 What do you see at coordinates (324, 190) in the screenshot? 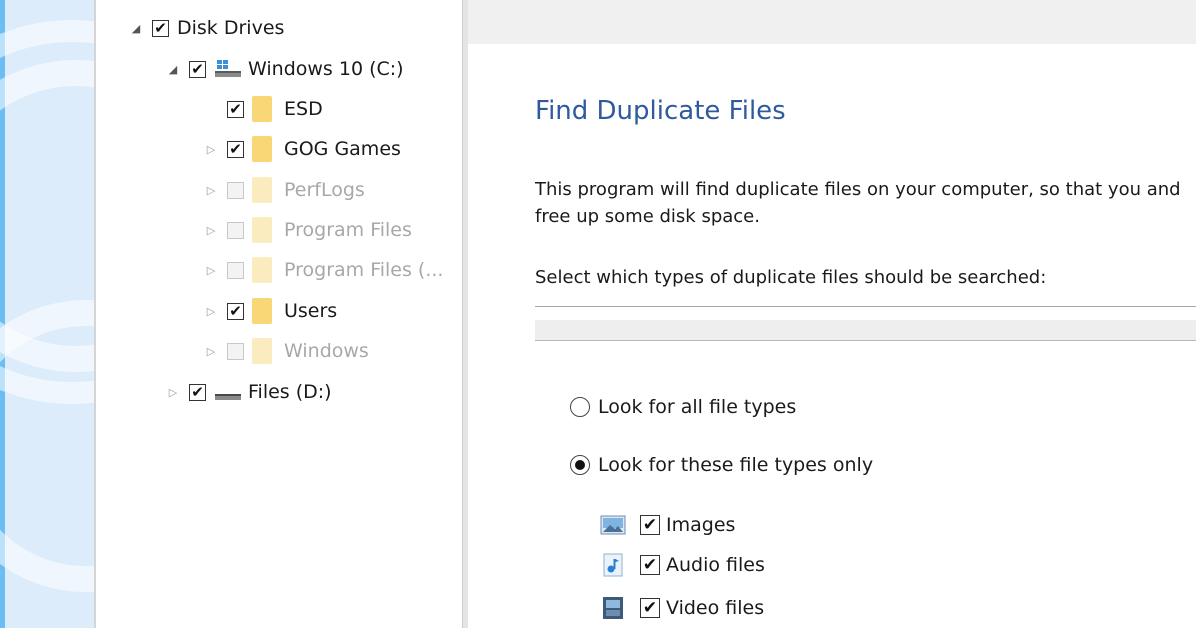
I see `tree-item-label: PerfLogs` at bounding box center [324, 190].